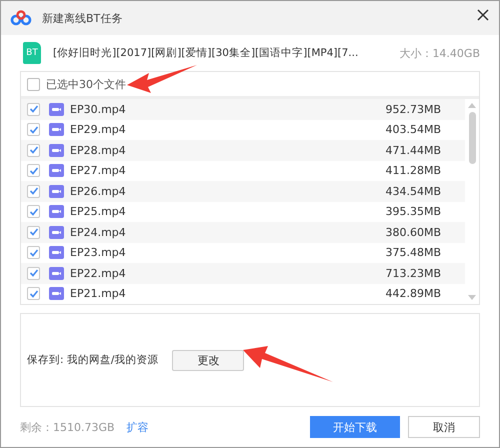 This screenshot has height=448, width=500. I want to click on remaining-space: 剩余：1510.73GB, so click(67, 427).